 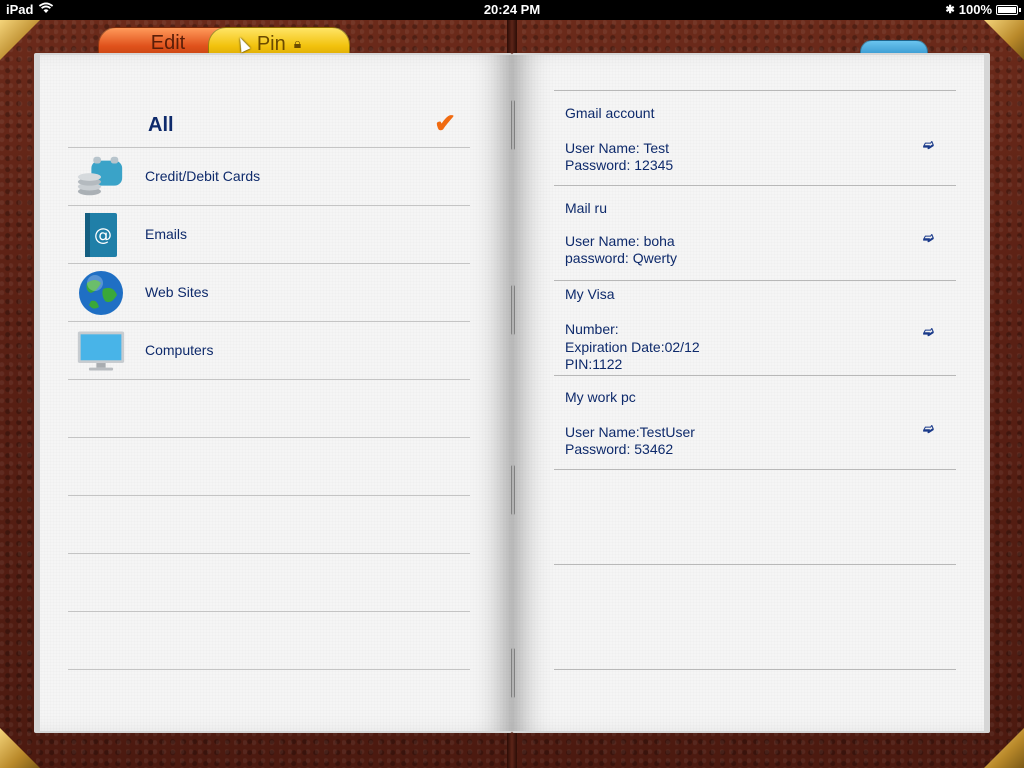 I want to click on entry-title: Mail ru, so click(x=586, y=208).